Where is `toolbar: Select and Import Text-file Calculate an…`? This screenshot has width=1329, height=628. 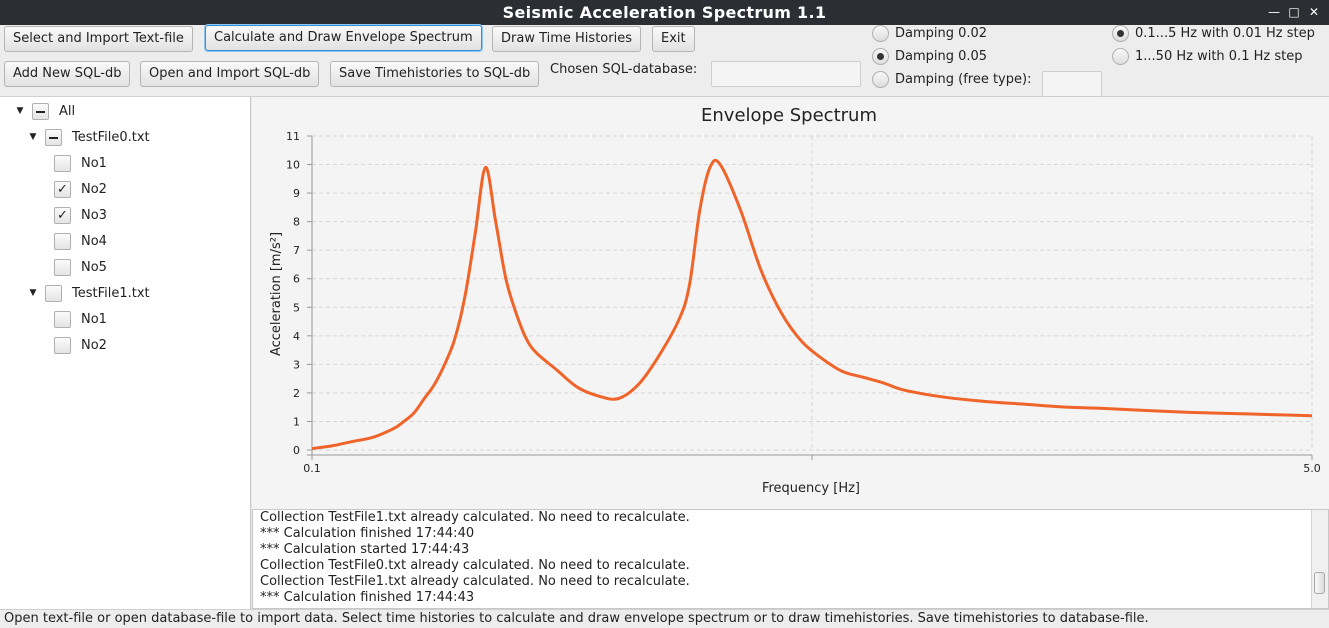 toolbar: Select and Import Text-file Calculate an… is located at coordinates (664, 61).